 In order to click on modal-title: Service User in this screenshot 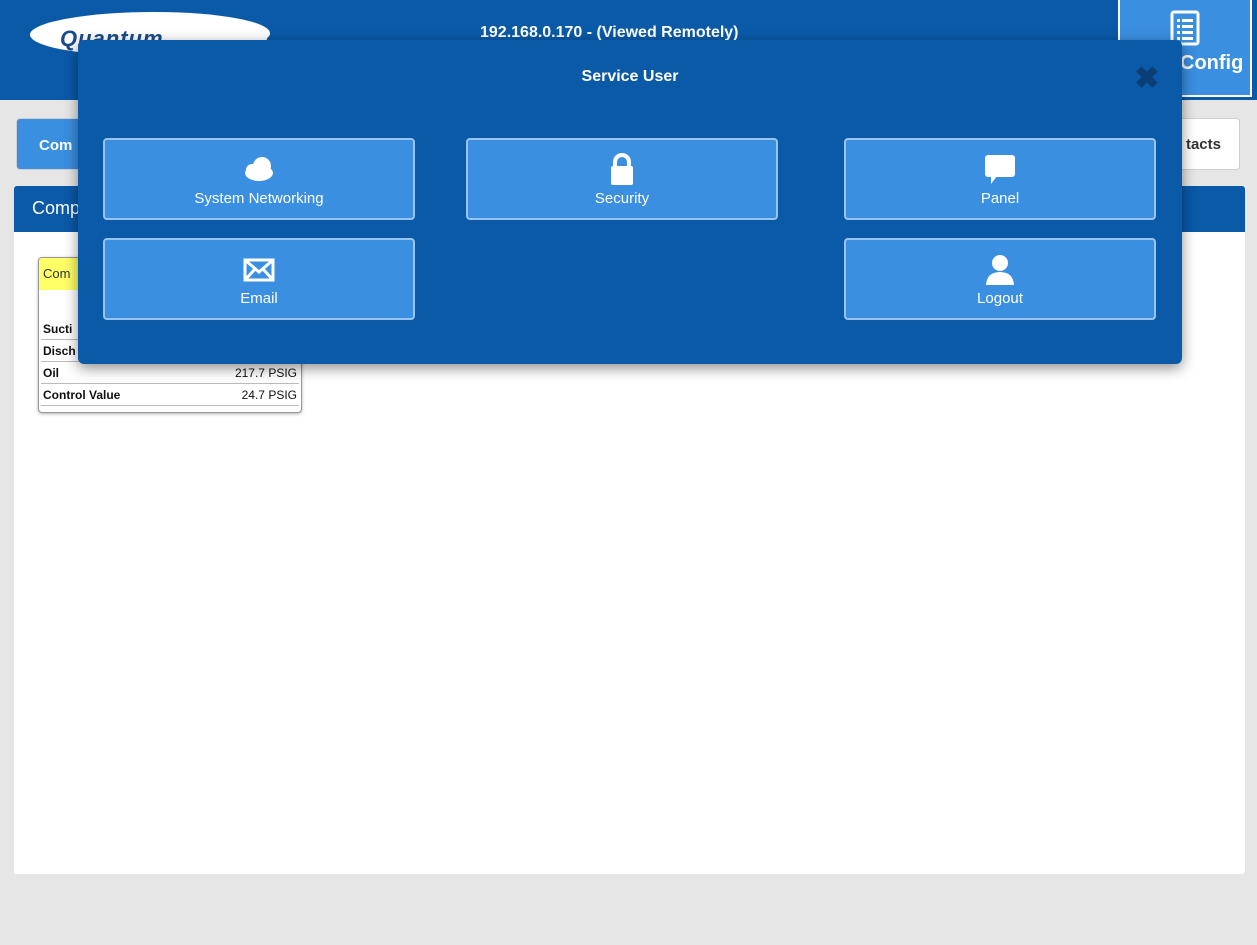, I will do `click(630, 76)`.